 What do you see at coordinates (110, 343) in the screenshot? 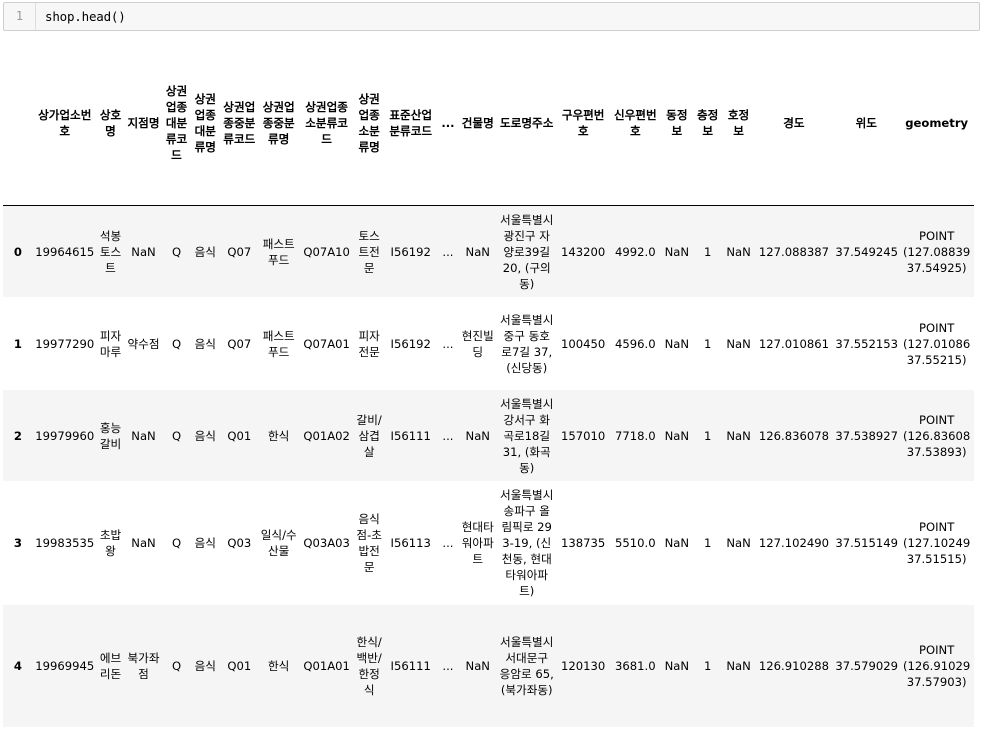
I see `table-cell: 피자마루` at bounding box center [110, 343].